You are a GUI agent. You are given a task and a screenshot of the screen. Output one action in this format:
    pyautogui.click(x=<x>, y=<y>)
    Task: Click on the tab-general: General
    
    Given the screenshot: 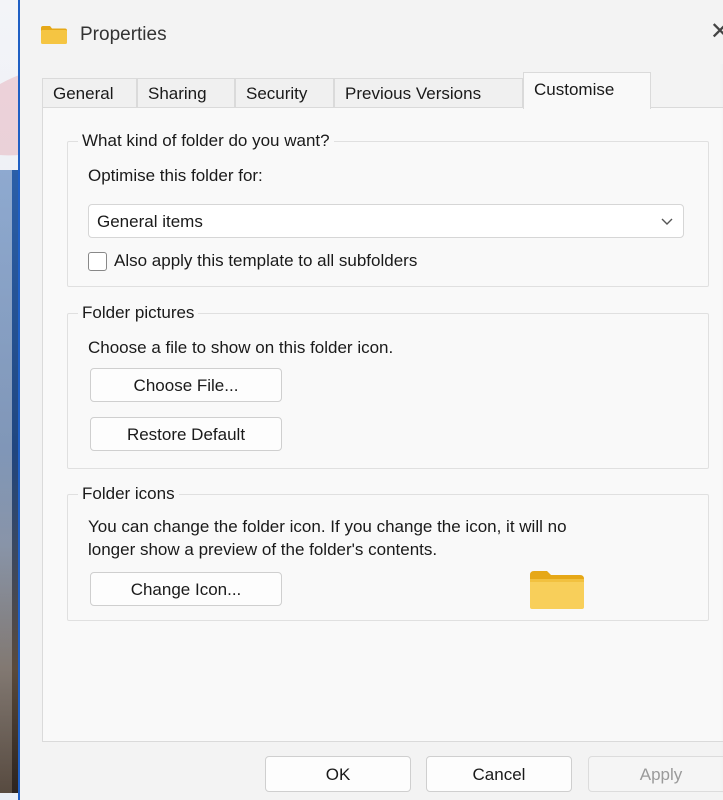 What is the action you would take?
    pyautogui.click(x=89, y=93)
    